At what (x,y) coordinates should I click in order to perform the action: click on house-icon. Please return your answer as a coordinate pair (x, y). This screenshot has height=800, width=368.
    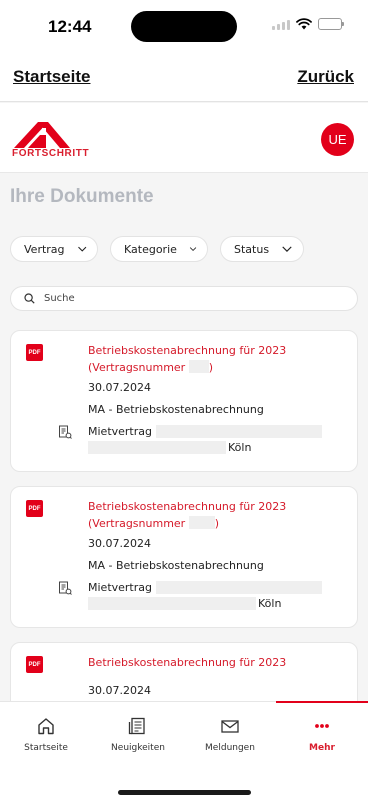
    Looking at the image, I should click on (46, 726).